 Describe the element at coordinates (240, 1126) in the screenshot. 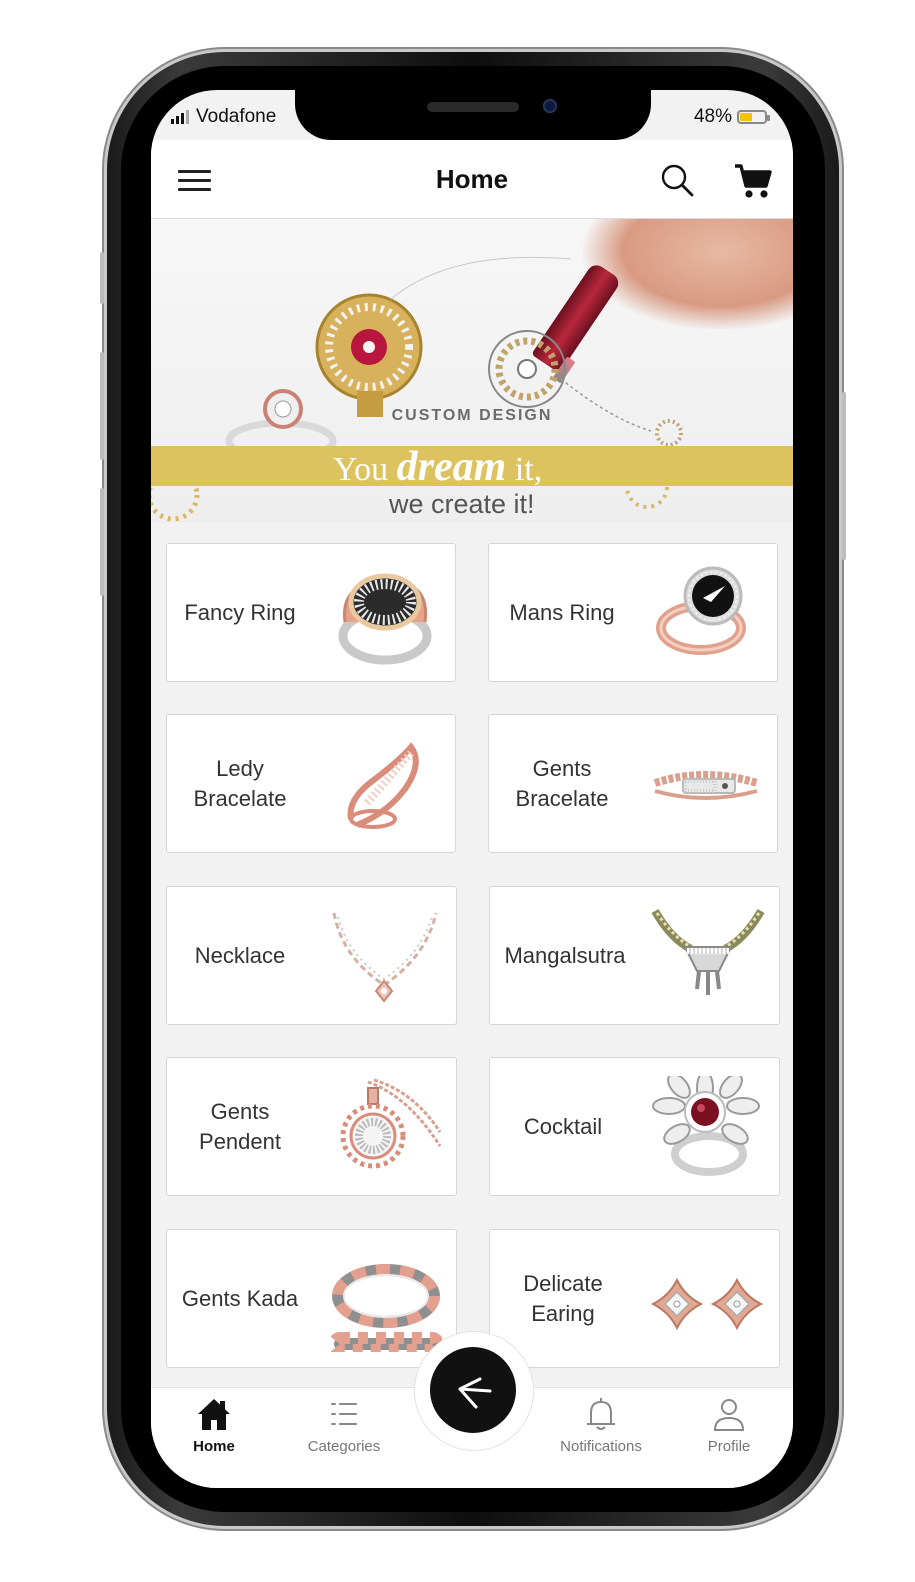

I see `category-label: Gents Pendent` at that location.